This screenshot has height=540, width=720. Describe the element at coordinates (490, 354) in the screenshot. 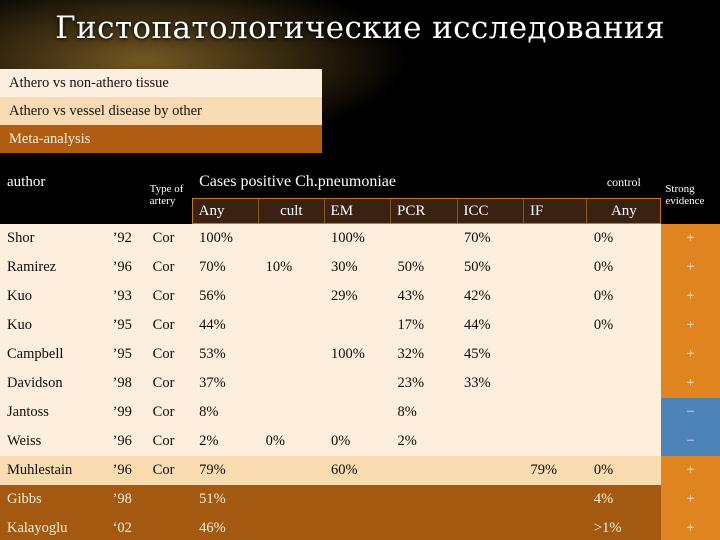

I see `icc-cell: 45%` at that location.